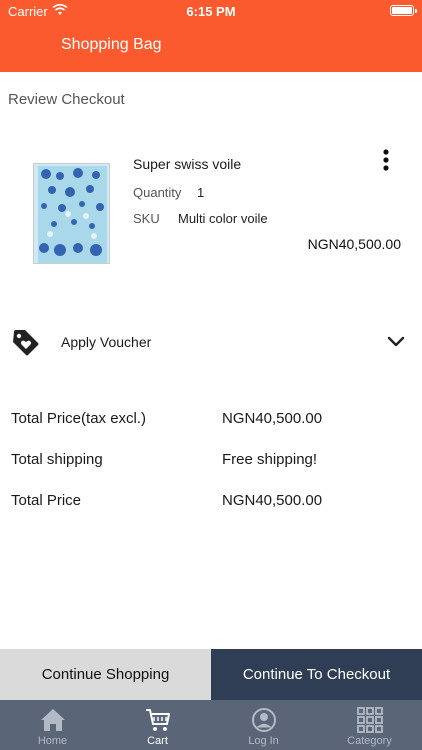  I want to click on quantity-value: 1, so click(201, 192).